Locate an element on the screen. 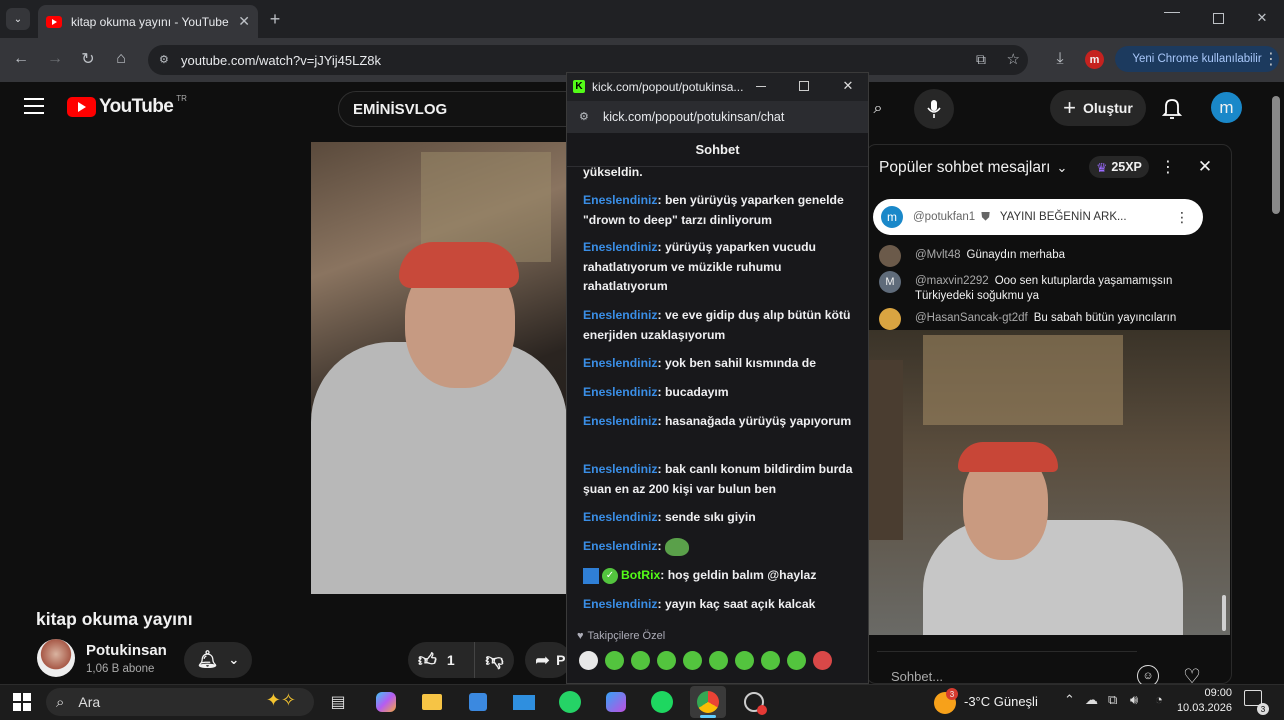 Image resolution: width=1284 pixels, height=720 pixels. recorder-icon is located at coordinates (754, 702).